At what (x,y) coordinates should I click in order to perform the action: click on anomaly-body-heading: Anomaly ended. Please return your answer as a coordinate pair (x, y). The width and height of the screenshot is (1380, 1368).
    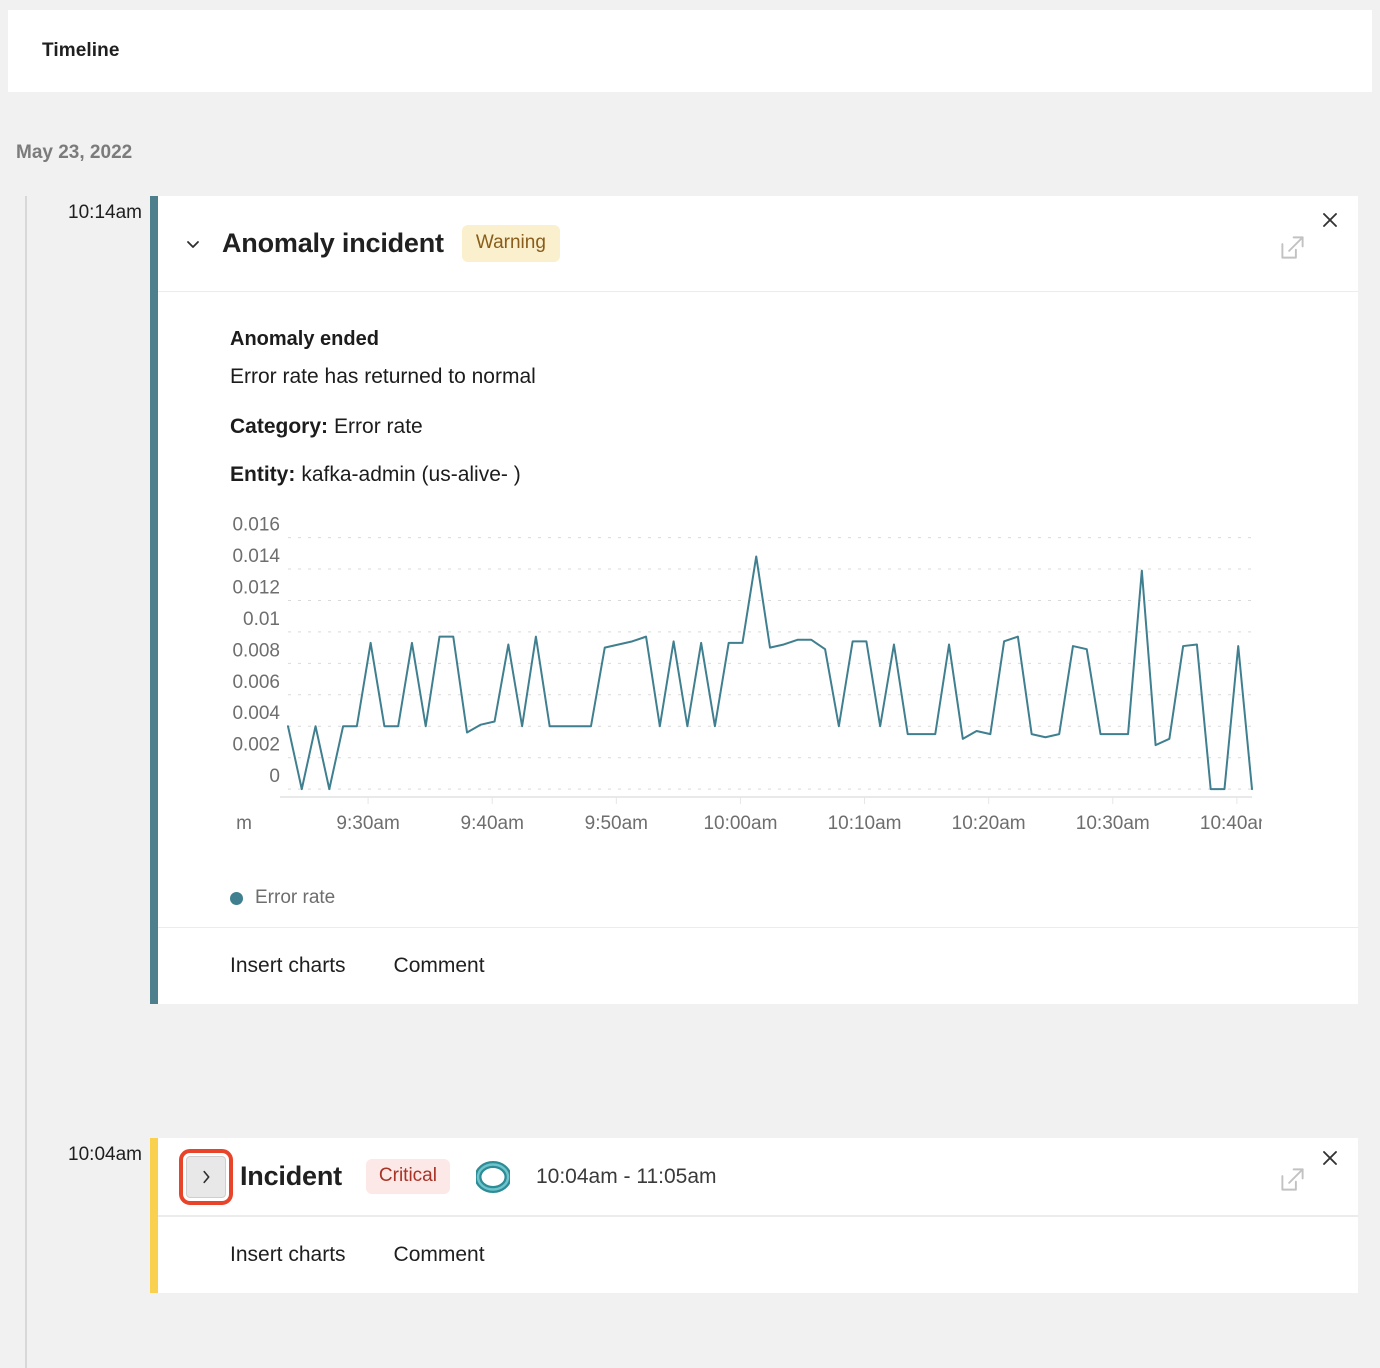
    Looking at the image, I should click on (304, 339).